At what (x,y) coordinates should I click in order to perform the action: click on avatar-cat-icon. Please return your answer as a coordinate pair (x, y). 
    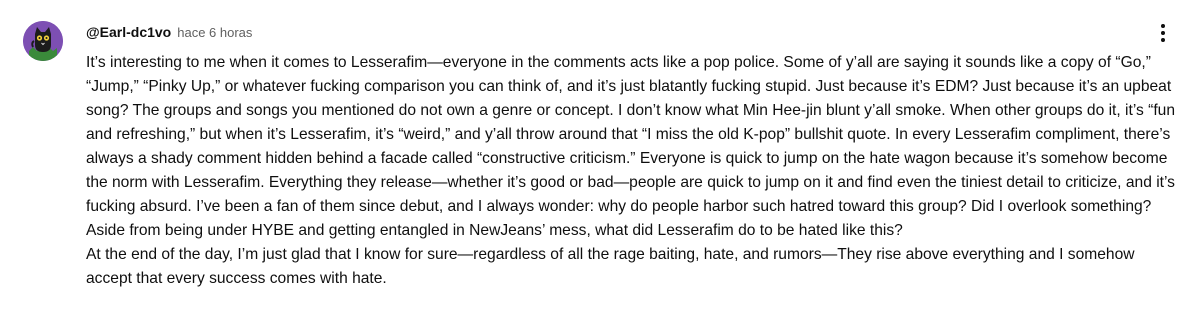
    Looking at the image, I should click on (43, 41).